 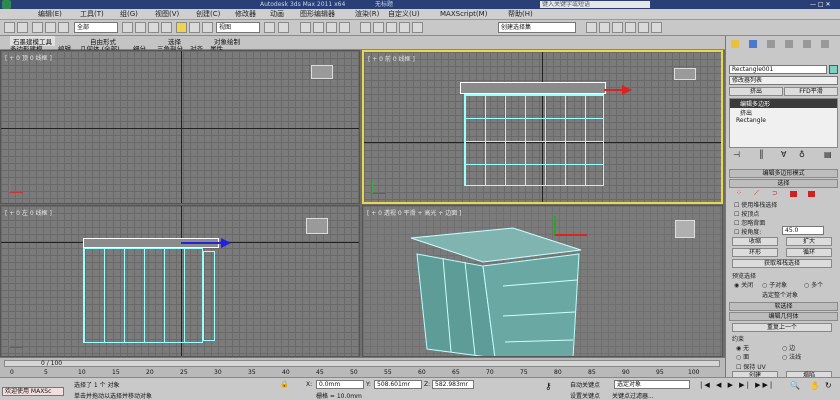 What do you see at coordinates (783, 103) in the screenshot?
I see `stack-item-editpoly: 编辑多边形` at bounding box center [783, 103].